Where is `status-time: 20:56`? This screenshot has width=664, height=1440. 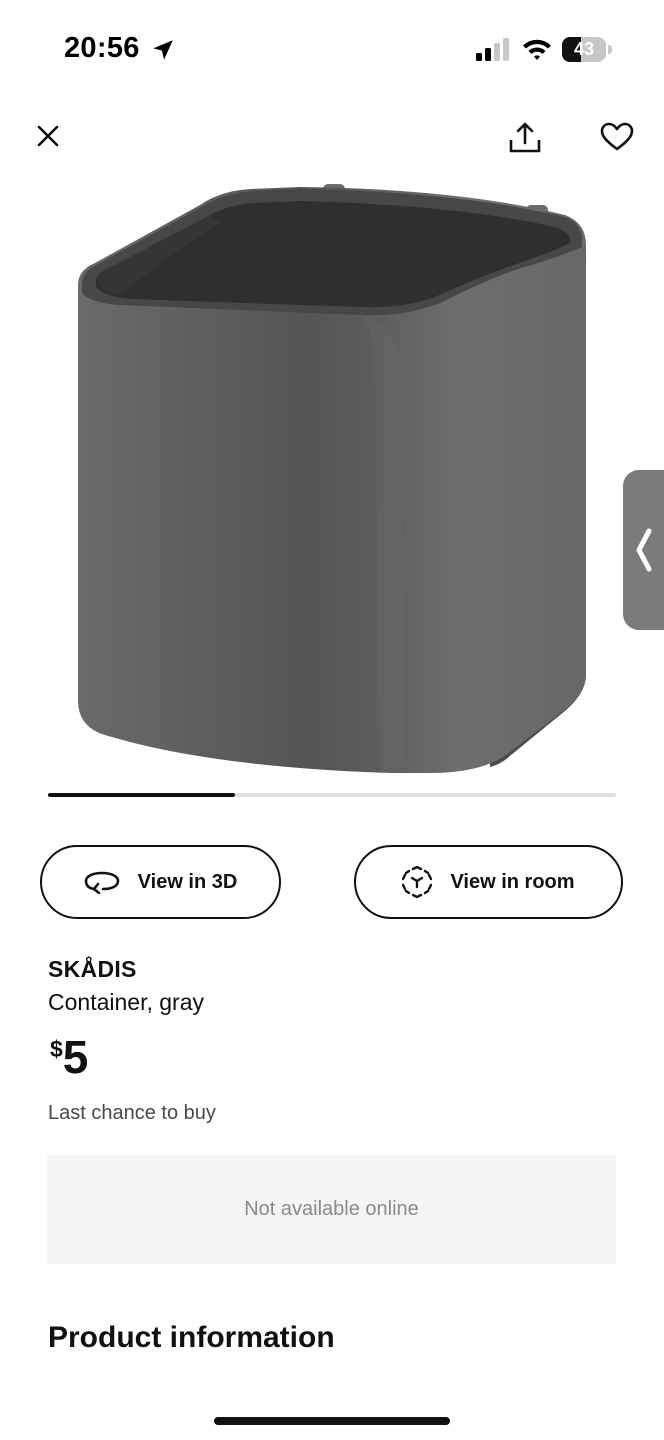
status-time: 20:56 is located at coordinates (102, 48).